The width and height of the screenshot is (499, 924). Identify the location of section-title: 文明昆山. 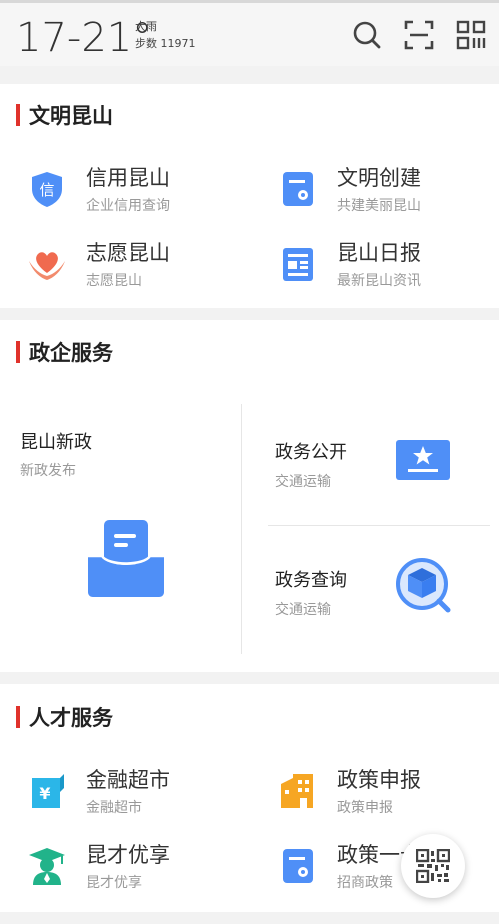
(64, 115).